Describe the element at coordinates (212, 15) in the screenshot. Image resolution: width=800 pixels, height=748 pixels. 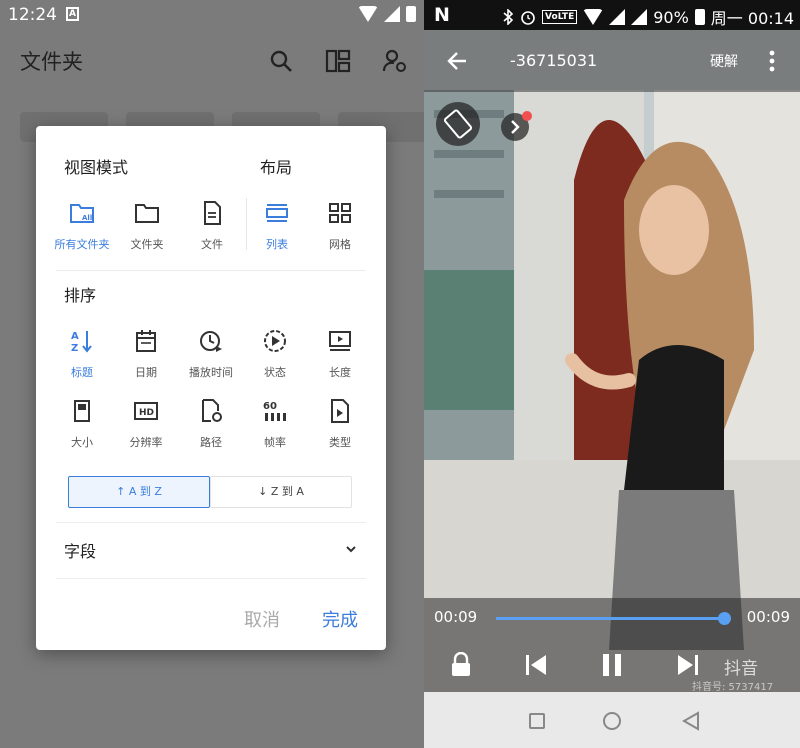
I see `status-bar: 12:24 A` at that location.